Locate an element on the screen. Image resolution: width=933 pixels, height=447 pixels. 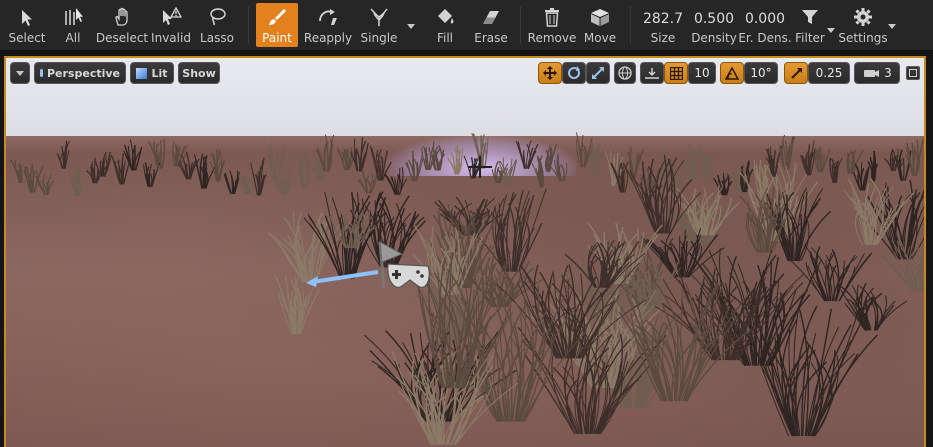
scale-snap-toggle is located at coordinates (796, 73).